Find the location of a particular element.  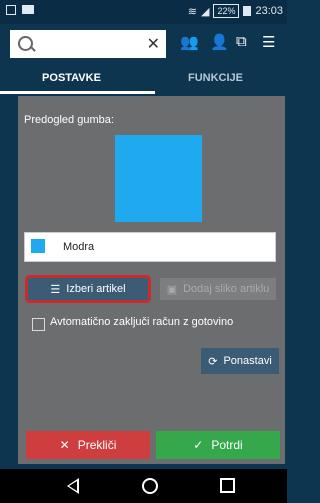

signal-icon: ◢ is located at coordinates (205, 11).